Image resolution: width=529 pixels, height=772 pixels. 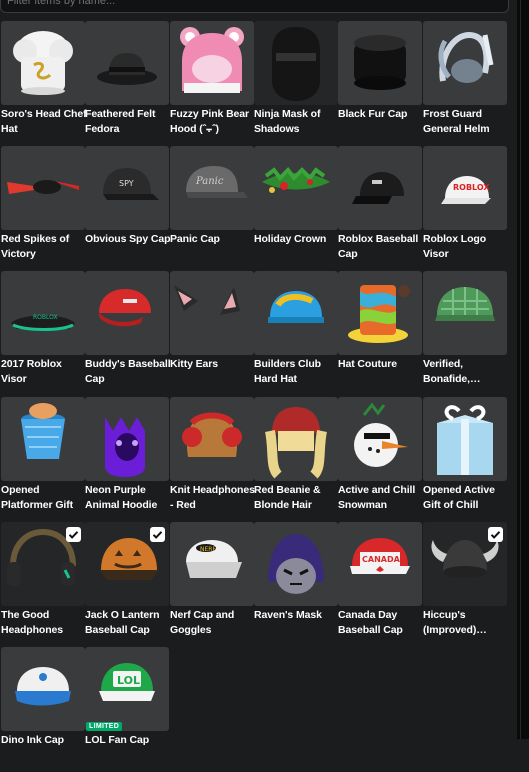 What do you see at coordinates (212, 497) in the screenshot?
I see `item-name: Knit Headphones - Red` at bounding box center [212, 497].